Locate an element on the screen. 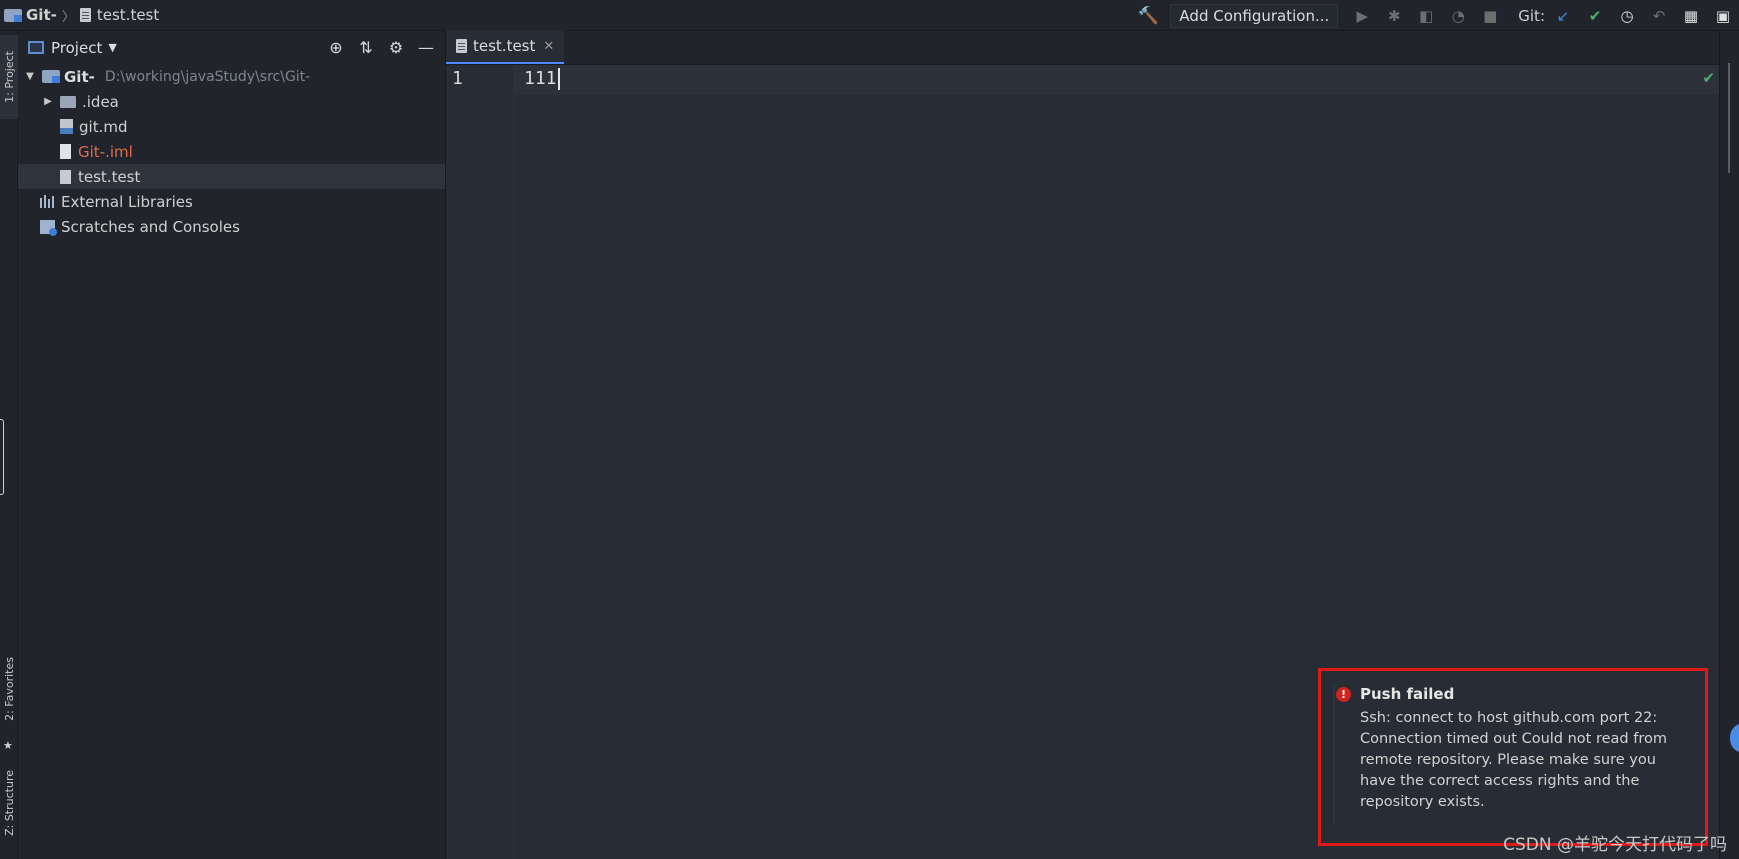 This screenshot has height=859, width=1739. watermark: CSDN @羊驼今天打代码了吗 is located at coordinates (1615, 845).